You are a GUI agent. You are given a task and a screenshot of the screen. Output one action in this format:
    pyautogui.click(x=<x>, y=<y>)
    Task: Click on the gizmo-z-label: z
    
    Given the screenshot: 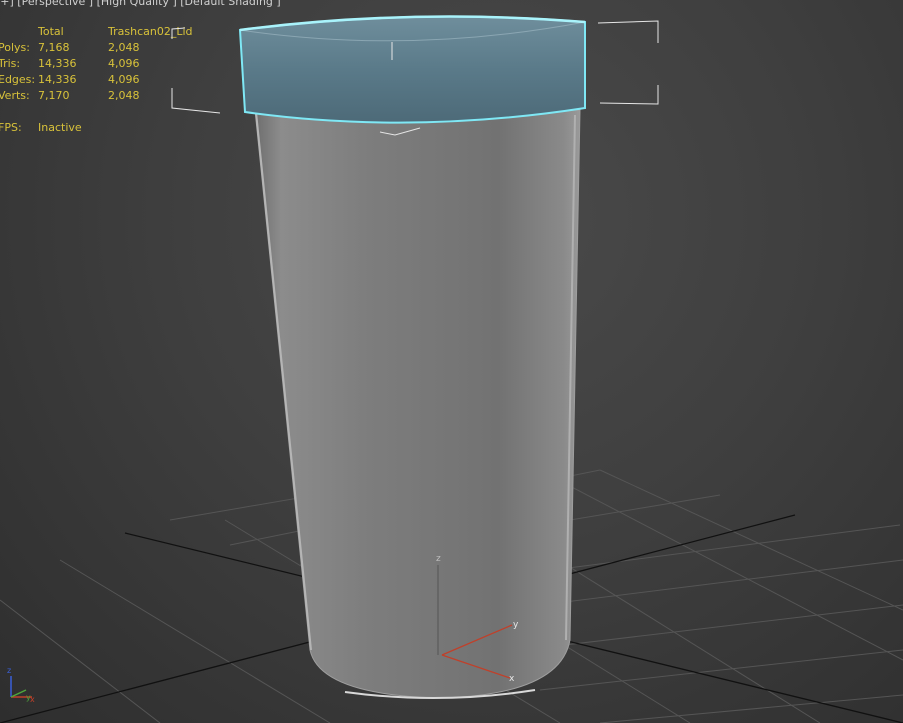 What is the action you would take?
    pyautogui.click(x=438, y=559)
    